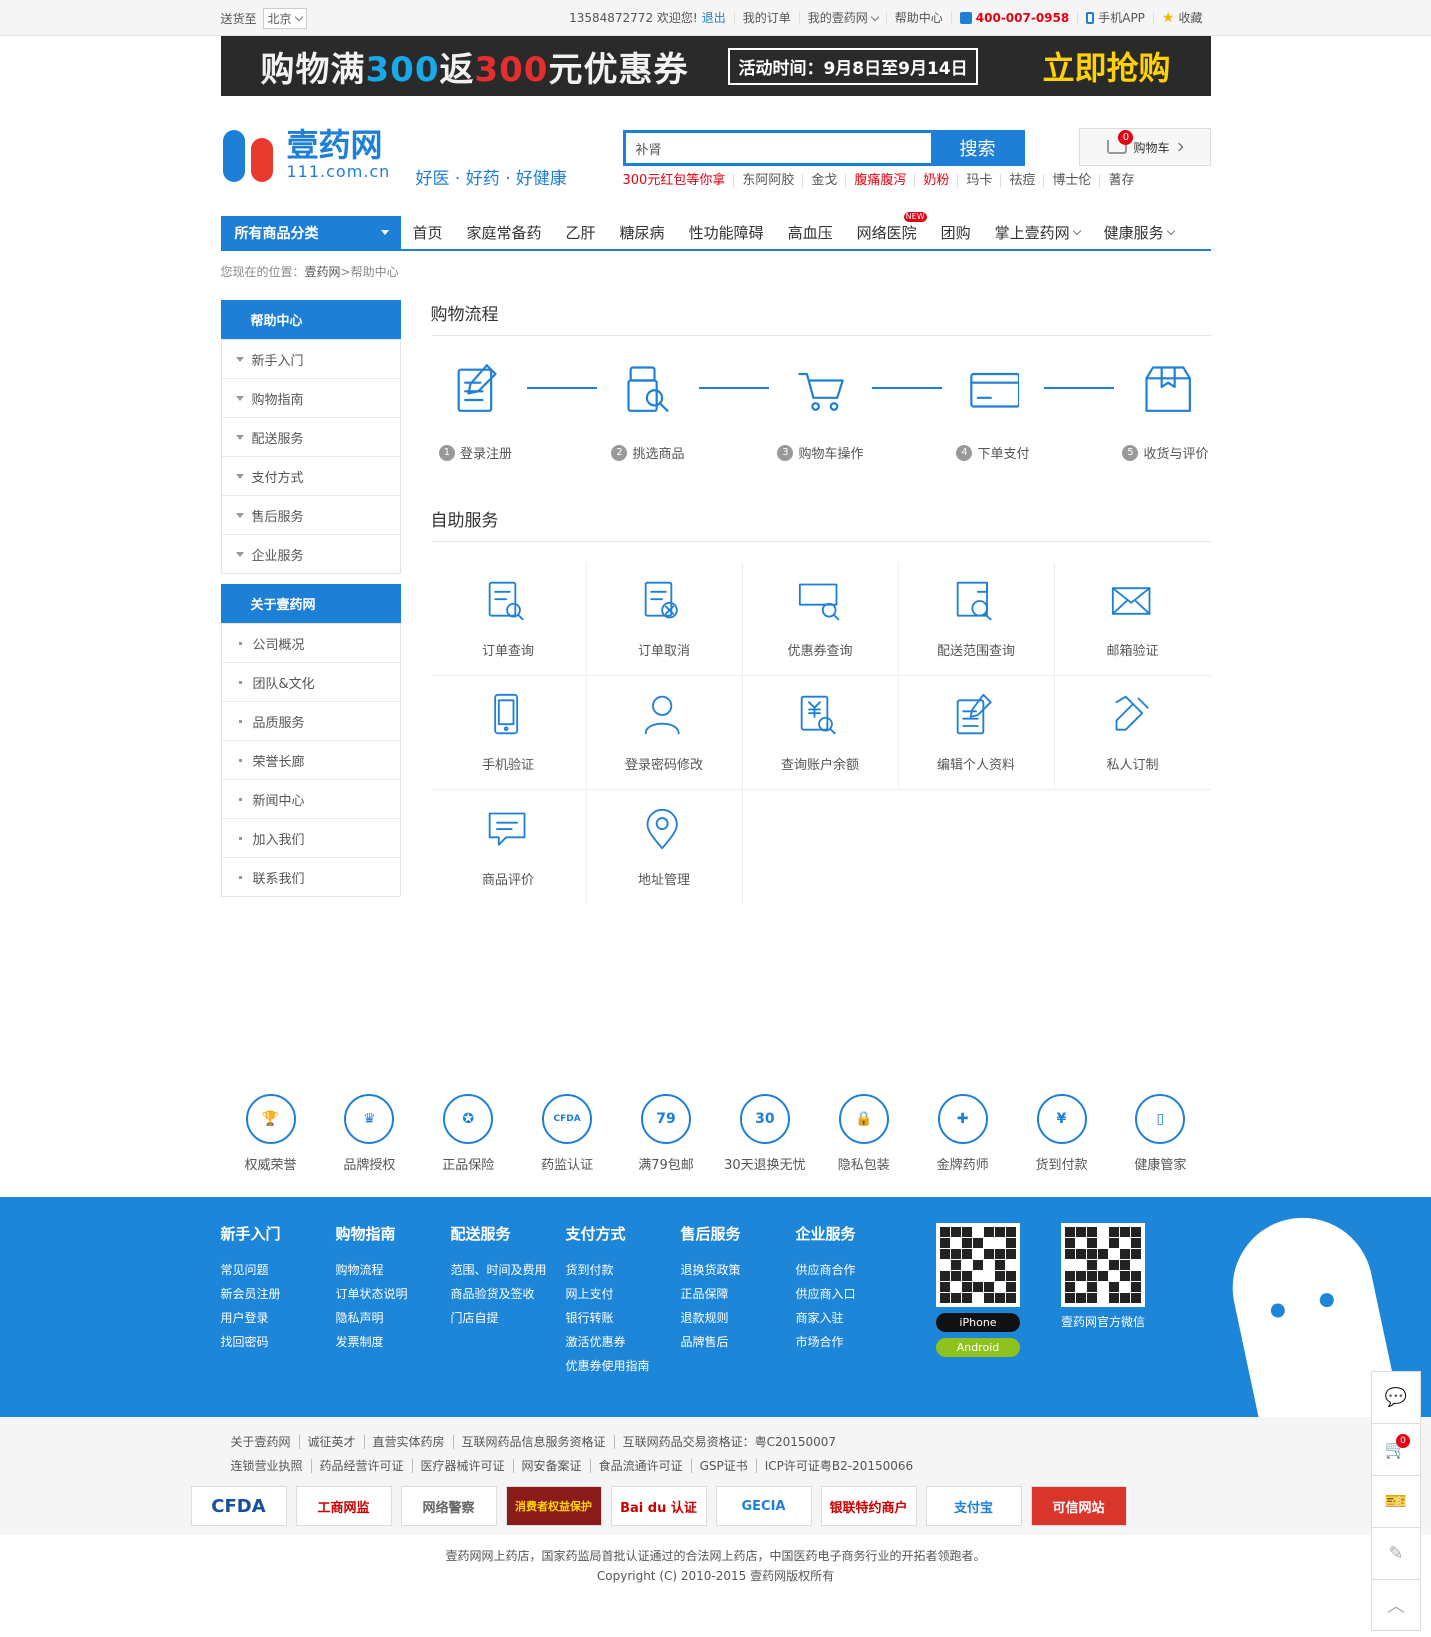  What do you see at coordinates (642, 232) in the screenshot?
I see `nav-item: 糖尿病` at bounding box center [642, 232].